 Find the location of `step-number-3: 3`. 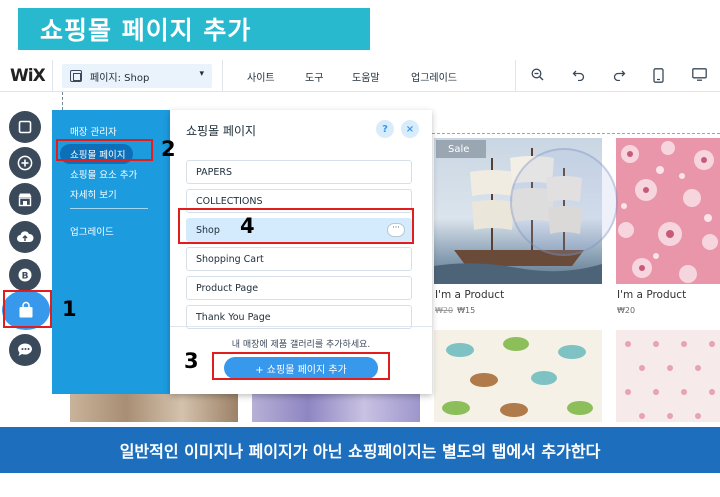

step-number-3: 3 is located at coordinates (191, 361).